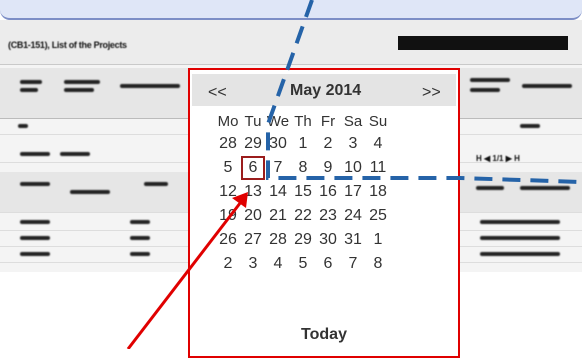 Image resolution: width=582 pixels, height=358 pixels. I want to click on red-arrow-line, so click(186, 273).